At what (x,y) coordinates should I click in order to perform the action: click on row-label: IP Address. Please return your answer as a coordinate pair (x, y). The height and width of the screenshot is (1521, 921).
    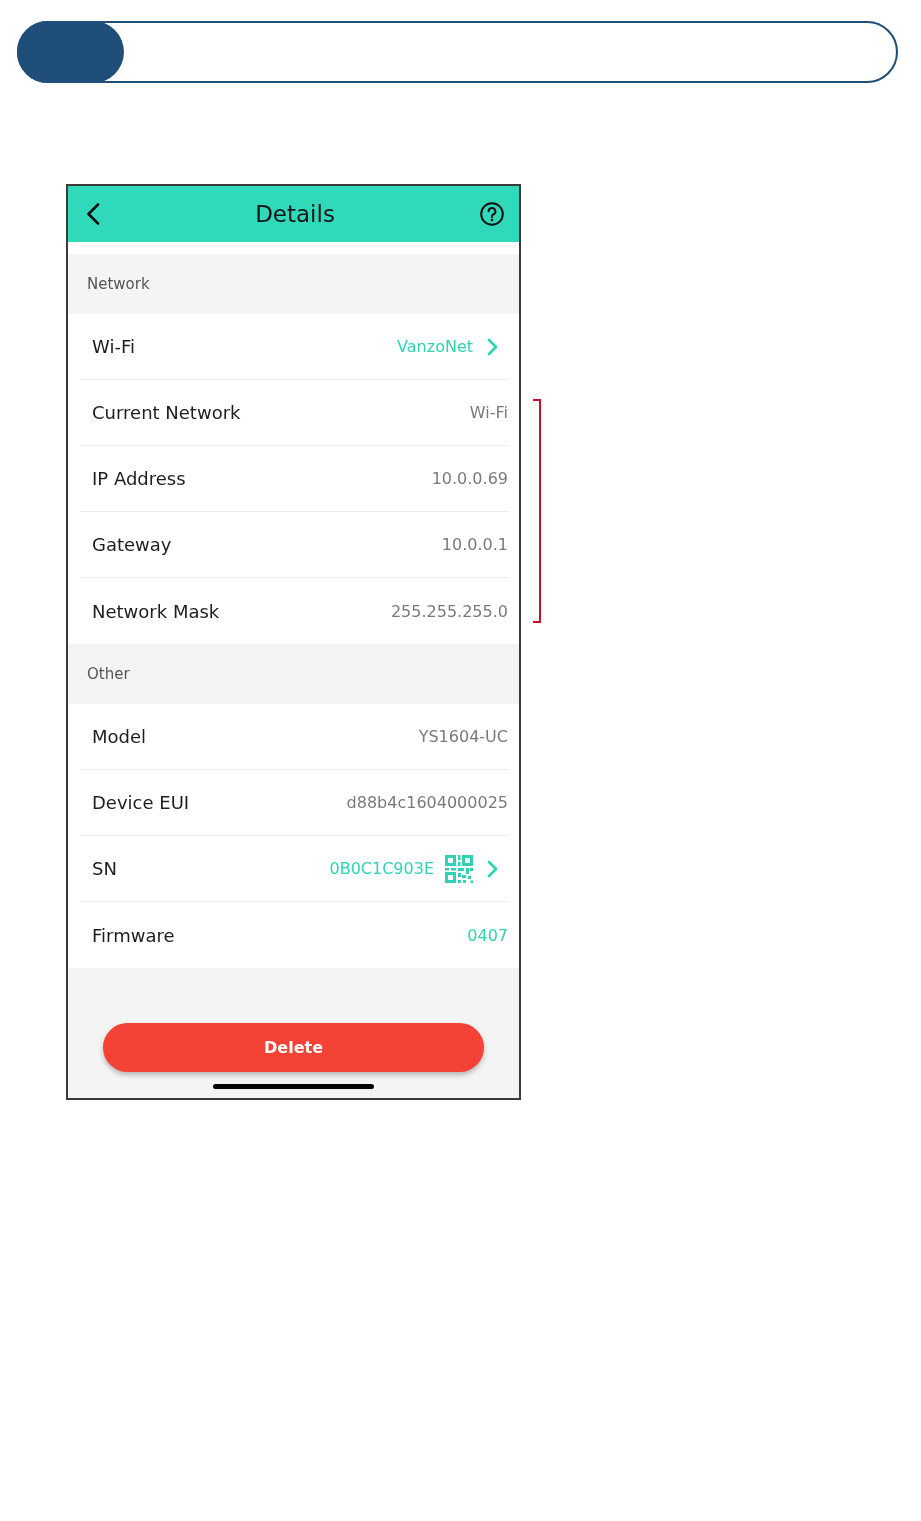
    Looking at the image, I should click on (138, 478).